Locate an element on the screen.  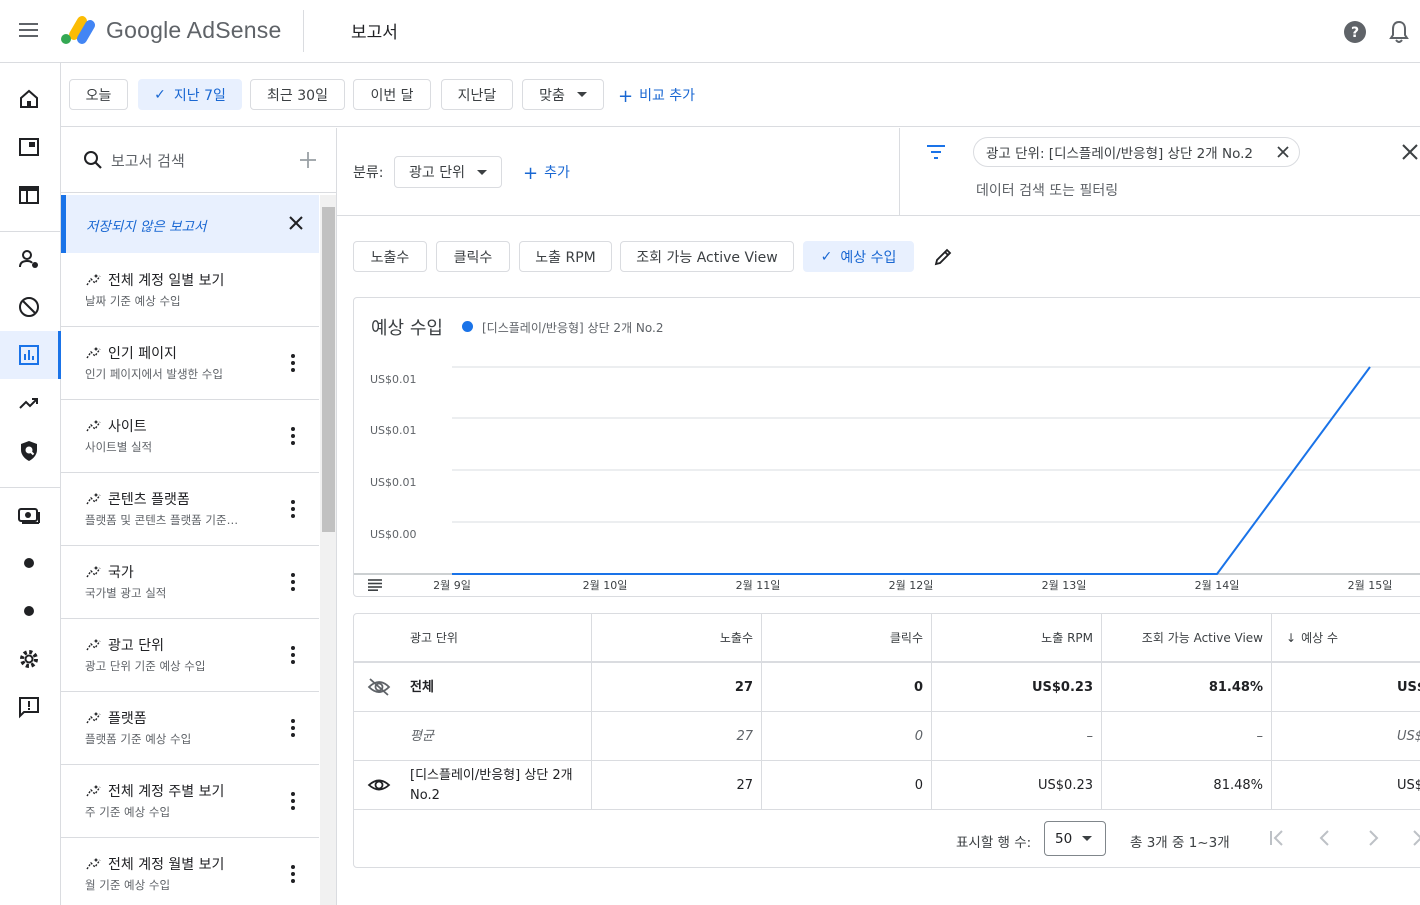
block-icon is located at coordinates (29, 307).